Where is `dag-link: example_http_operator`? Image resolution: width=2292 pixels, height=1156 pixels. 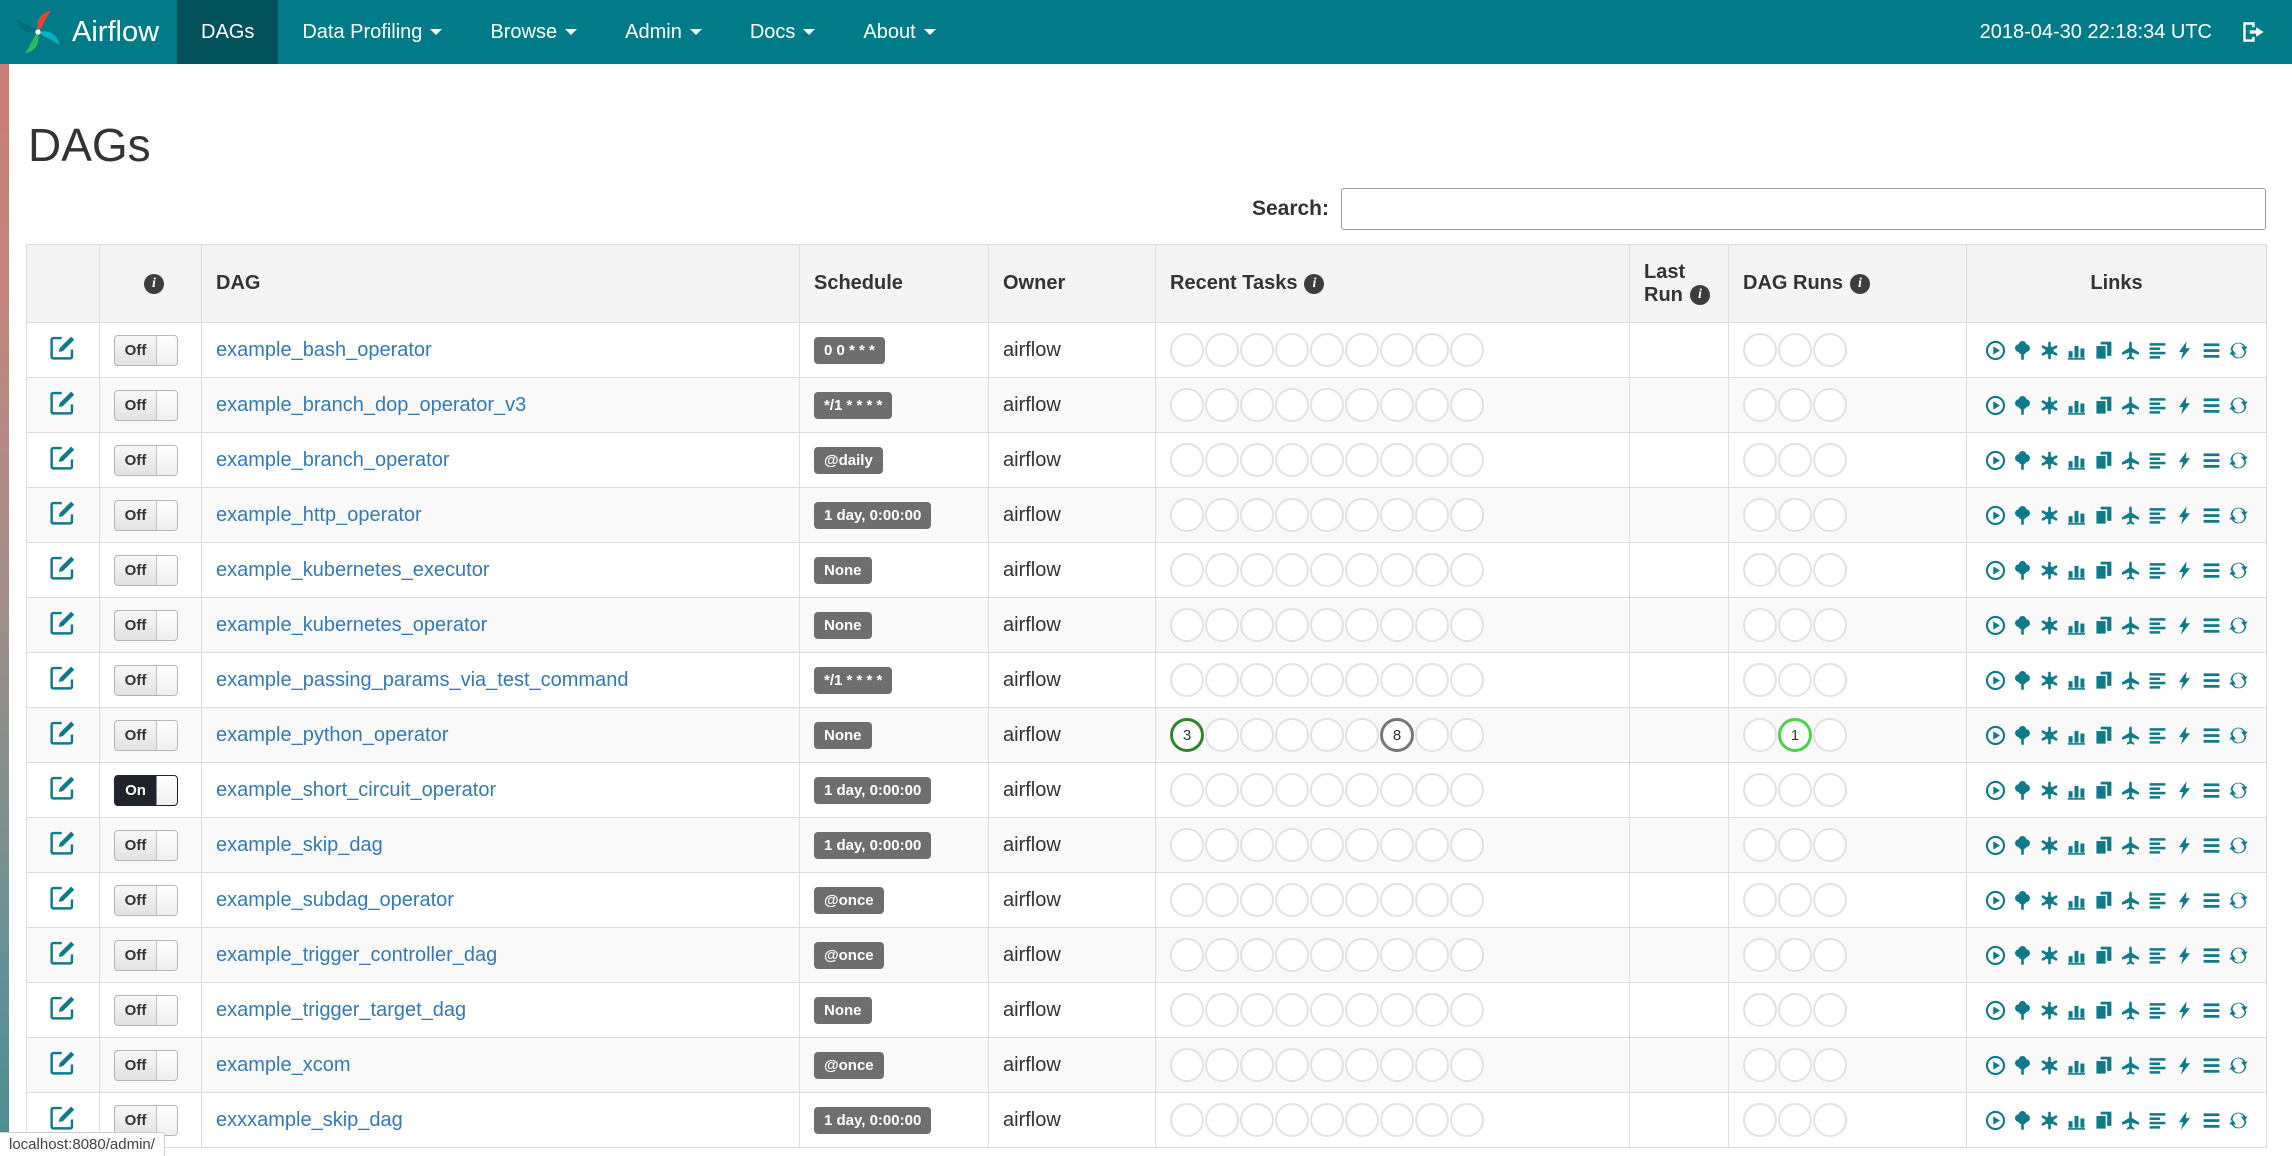 dag-link: example_http_operator is located at coordinates (319, 515).